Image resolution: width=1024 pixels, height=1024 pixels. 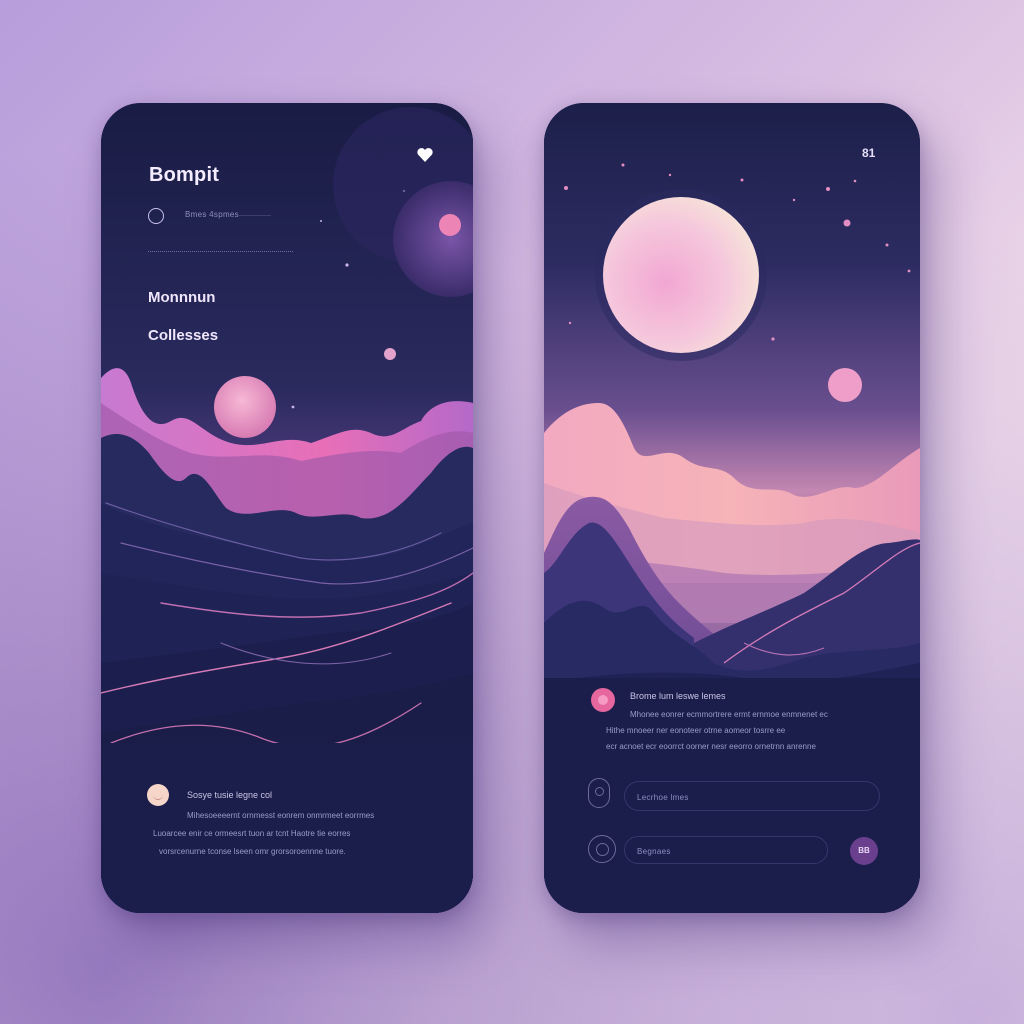 What do you see at coordinates (603, 700) in the screenshot?
I see `pink-badge-icon` at bounding box center [603, 700].